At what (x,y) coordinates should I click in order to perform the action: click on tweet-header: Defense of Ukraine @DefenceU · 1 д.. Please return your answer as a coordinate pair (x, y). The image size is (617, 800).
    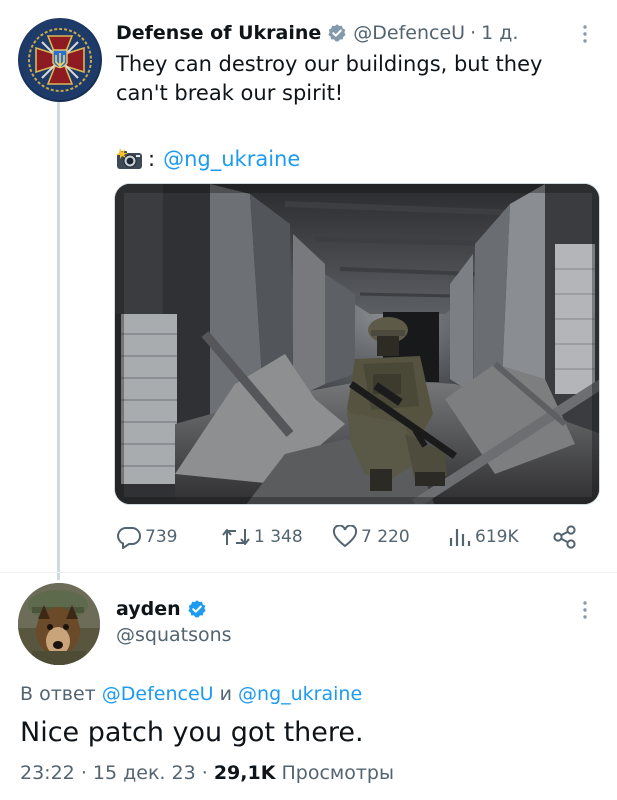
    Looking at the image, I should click on (317, 33).